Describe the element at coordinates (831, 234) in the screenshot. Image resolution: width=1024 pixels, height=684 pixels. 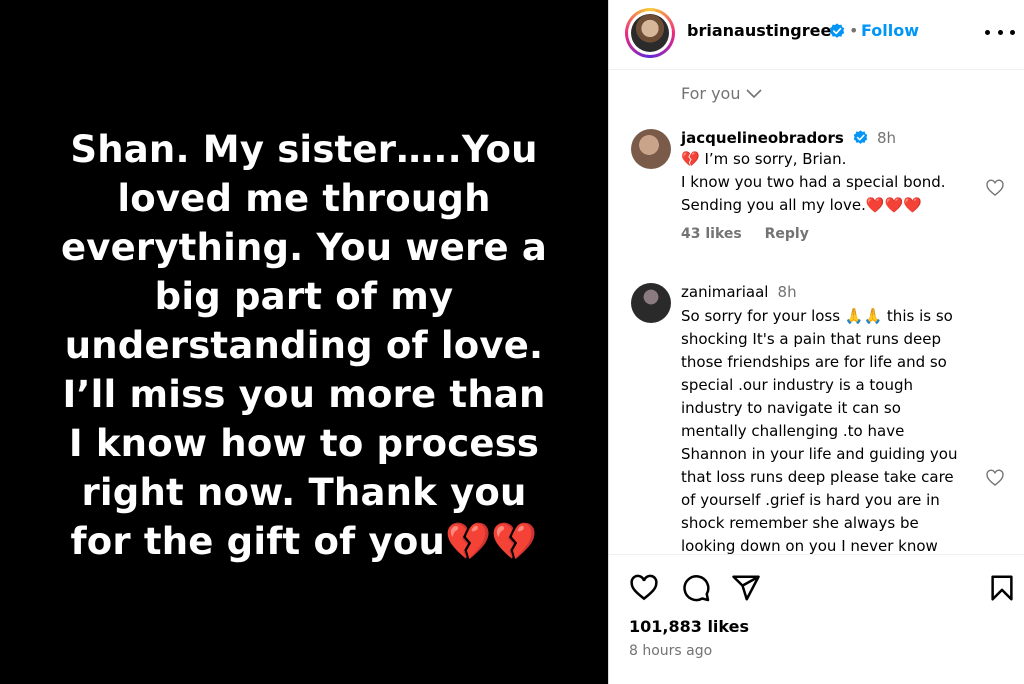
I see `comment-meta: 43 likes Reply` at that location.